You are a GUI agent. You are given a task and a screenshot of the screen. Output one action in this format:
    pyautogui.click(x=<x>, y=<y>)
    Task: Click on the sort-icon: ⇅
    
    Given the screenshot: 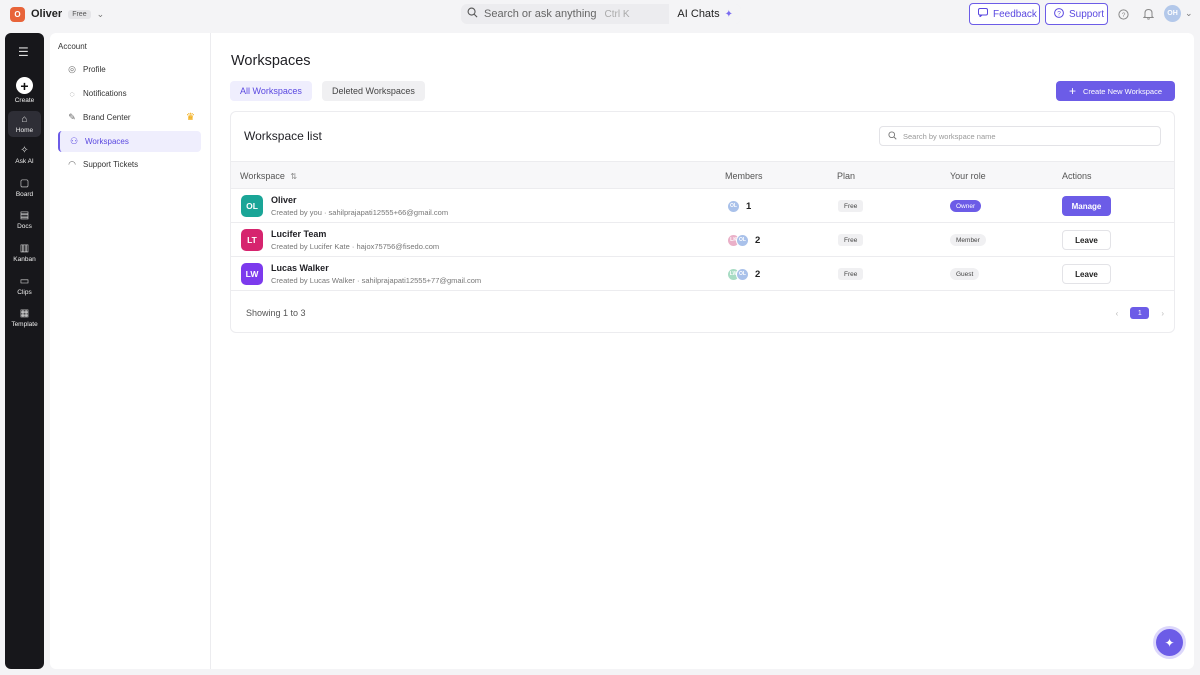 What is the action you would take?
    pyautogui.click(x=294, y=176)
    